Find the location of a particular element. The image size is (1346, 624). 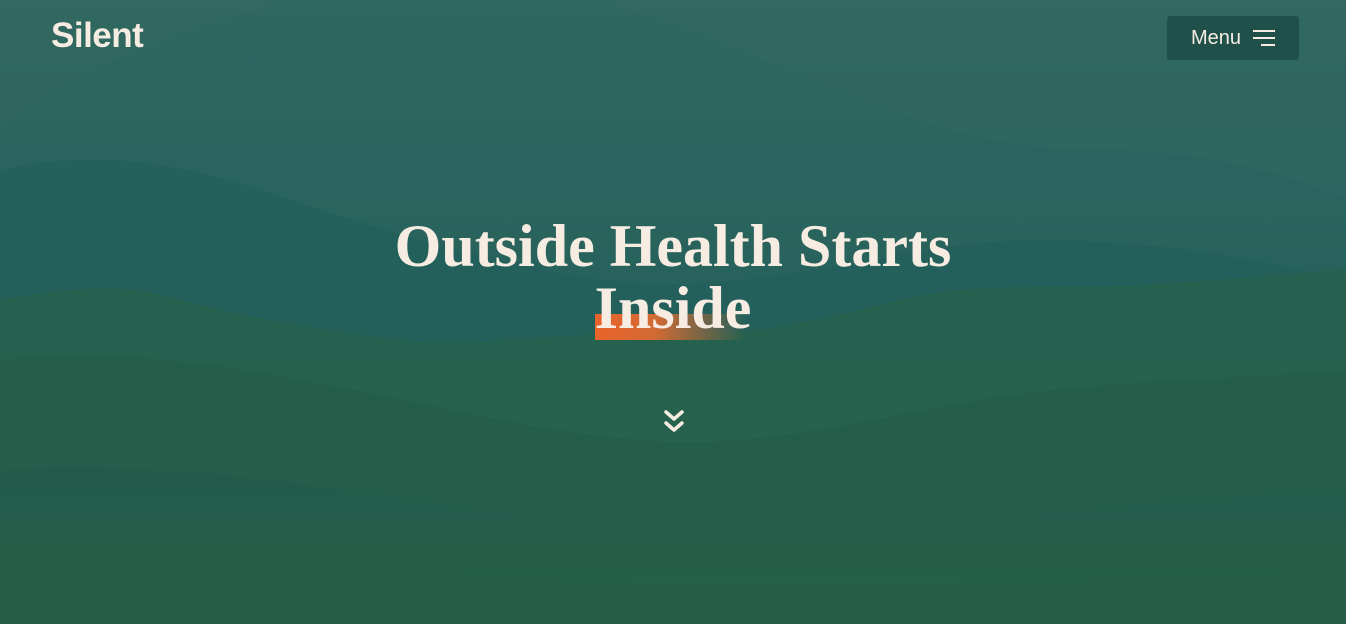

menu-button: Menu is located at coordinates (1233, 38).